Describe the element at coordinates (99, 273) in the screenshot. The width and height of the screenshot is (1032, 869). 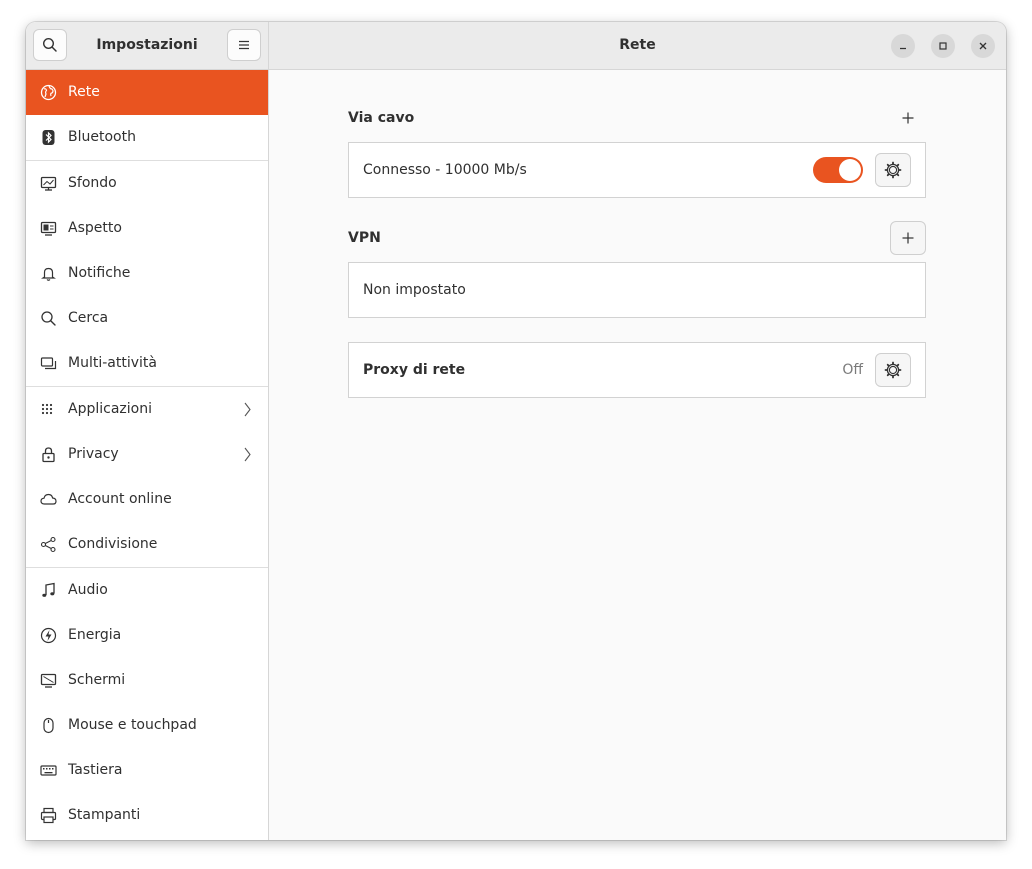
I see `sidebar-item-label: Notifiche` at that location.